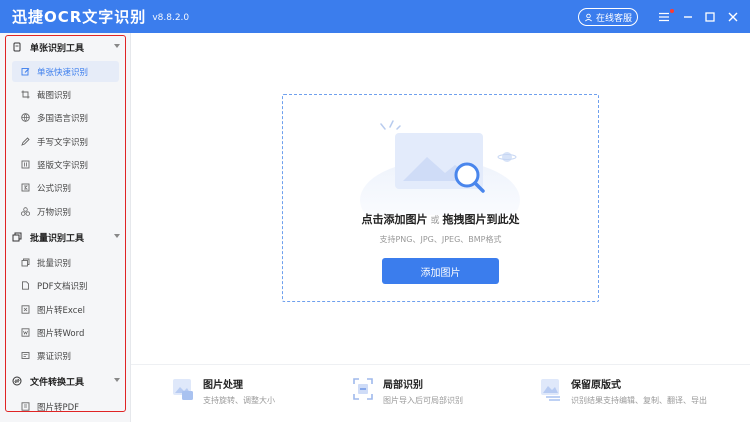  I want to click on feature-partial-recognition: 局部识别 图片导入后可局部识别, so click(407, 394).